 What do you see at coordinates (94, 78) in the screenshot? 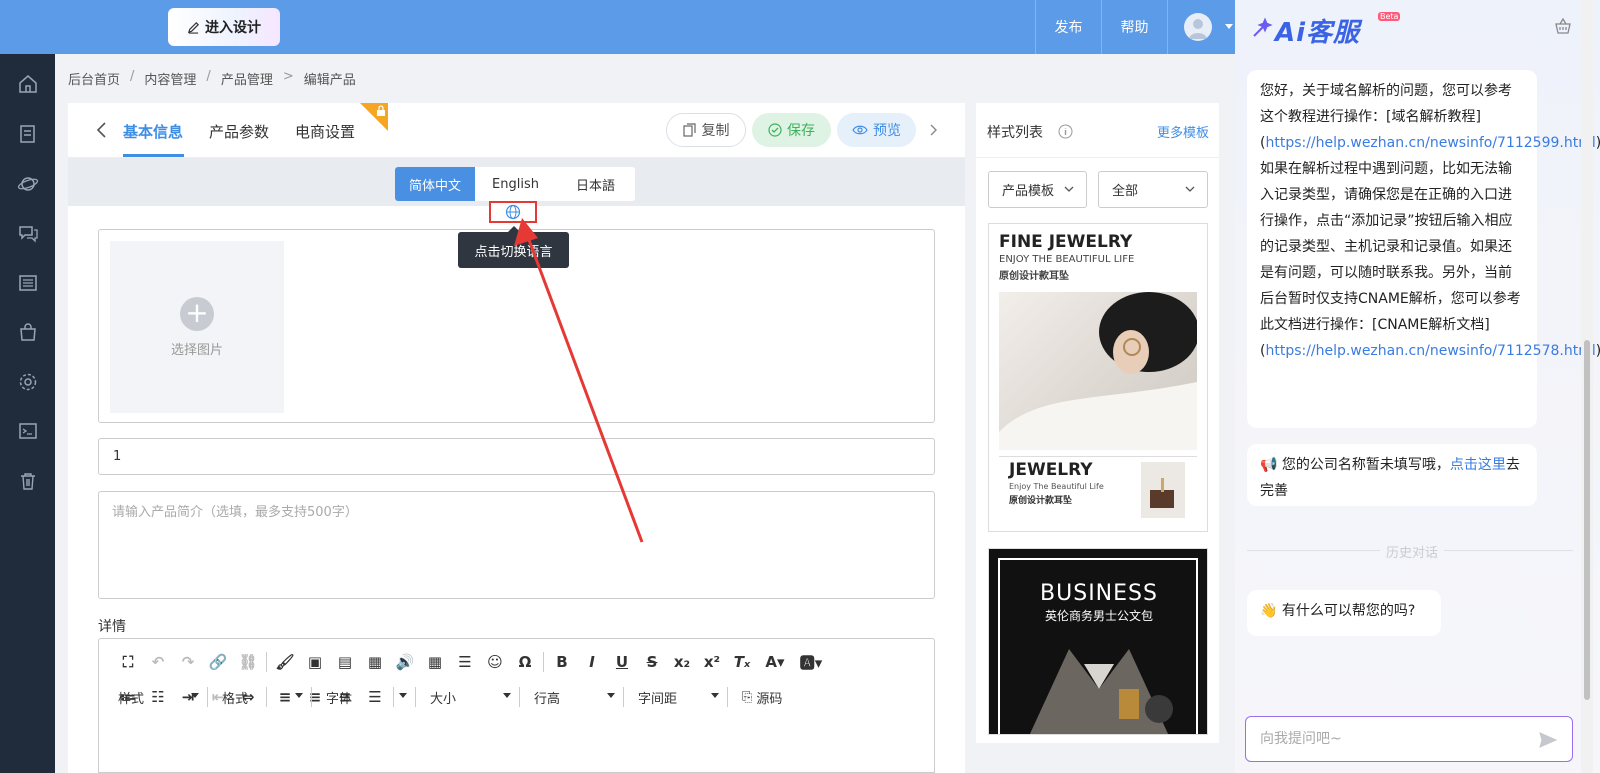
I see `breadcrumb-home: 后台首页` at bounding box center [94, 78].